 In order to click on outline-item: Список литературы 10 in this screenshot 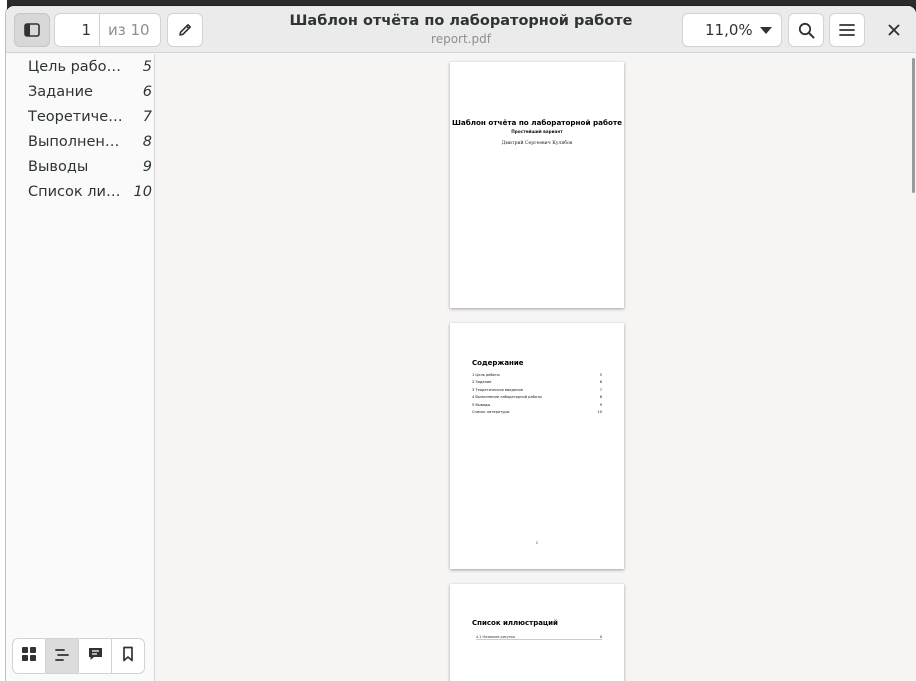, I will do `click(90, 192)`.